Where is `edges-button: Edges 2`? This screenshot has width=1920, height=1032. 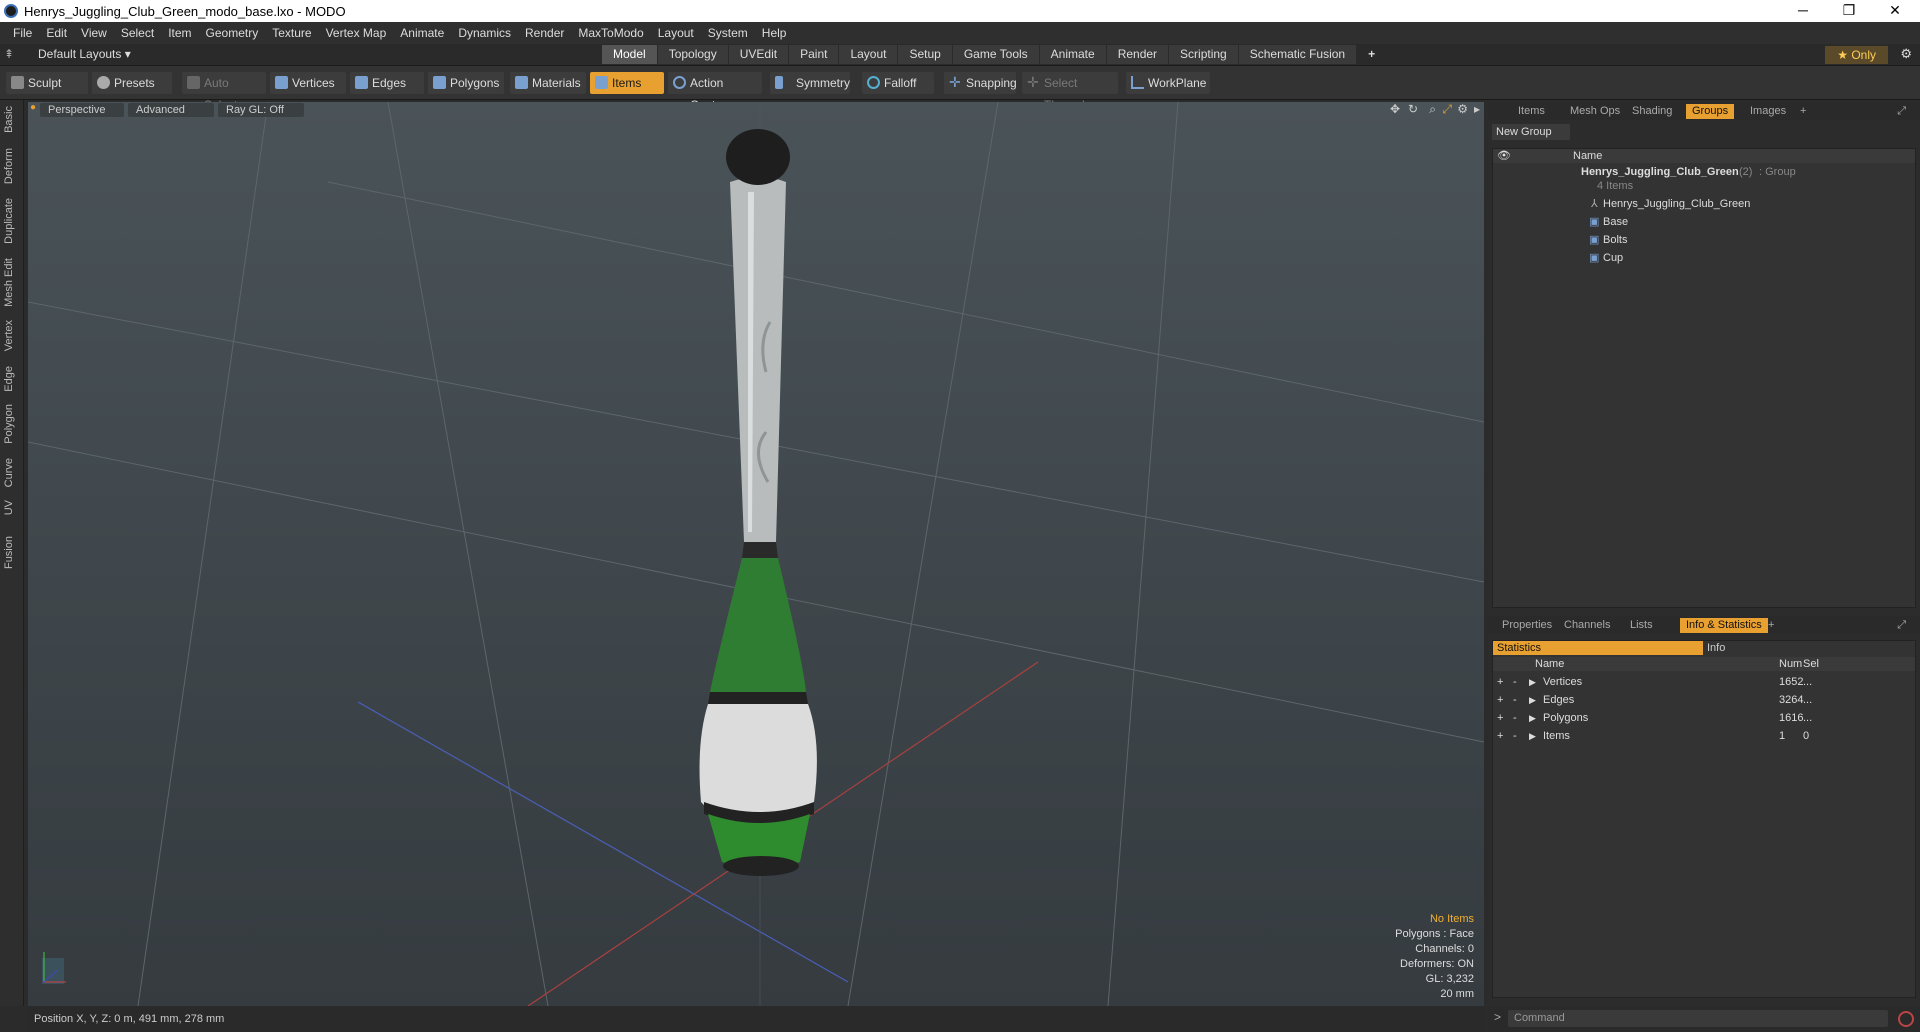
edges-button: Edges 2 is located at coordinates (387, 92).